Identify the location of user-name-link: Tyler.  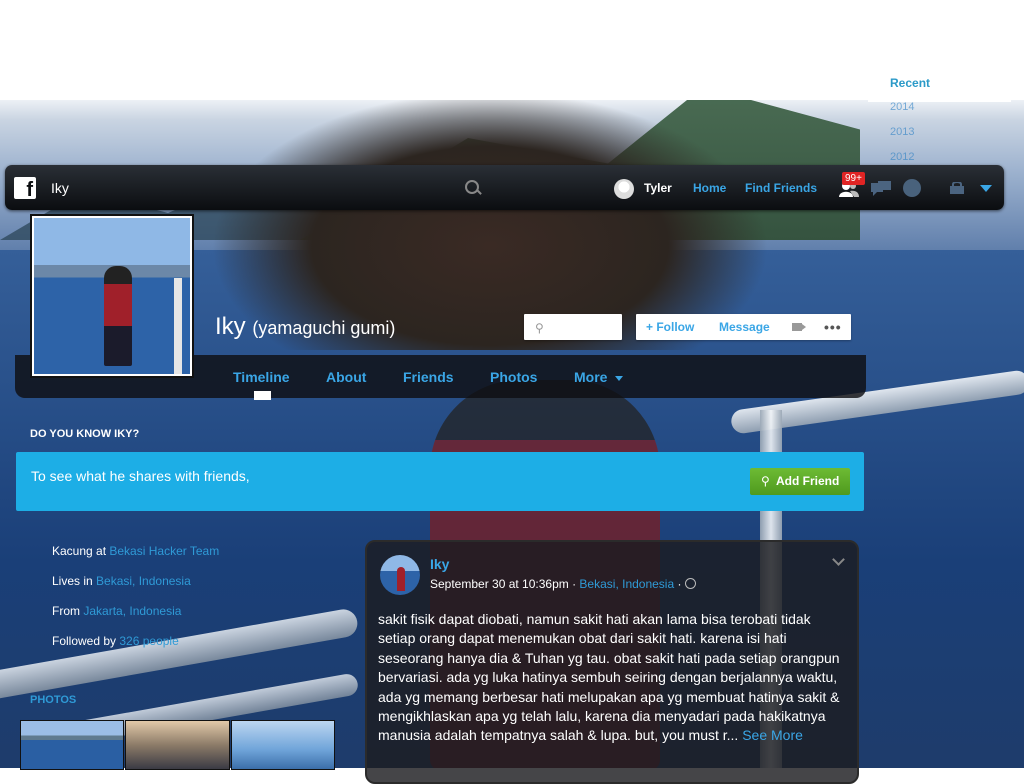
(658, 188).